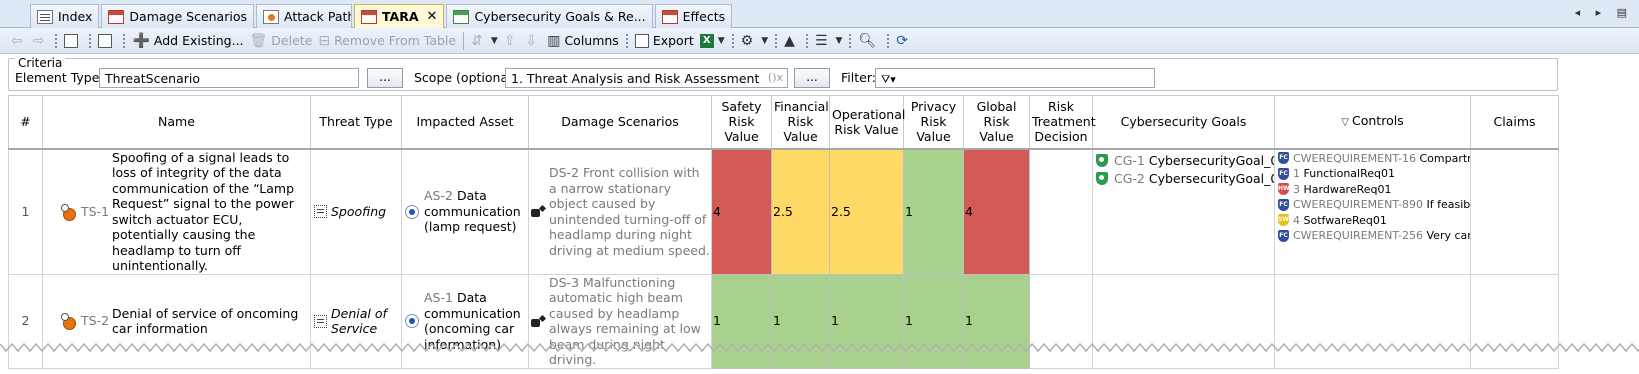 This screenshot has height=374, width=1639. What do you see at coordinates (1373, 205) in the screenshot?
I see `control-item: FC CWEREQUIREMENT-890 If feasible, the` at bounding box center [1373, 205].